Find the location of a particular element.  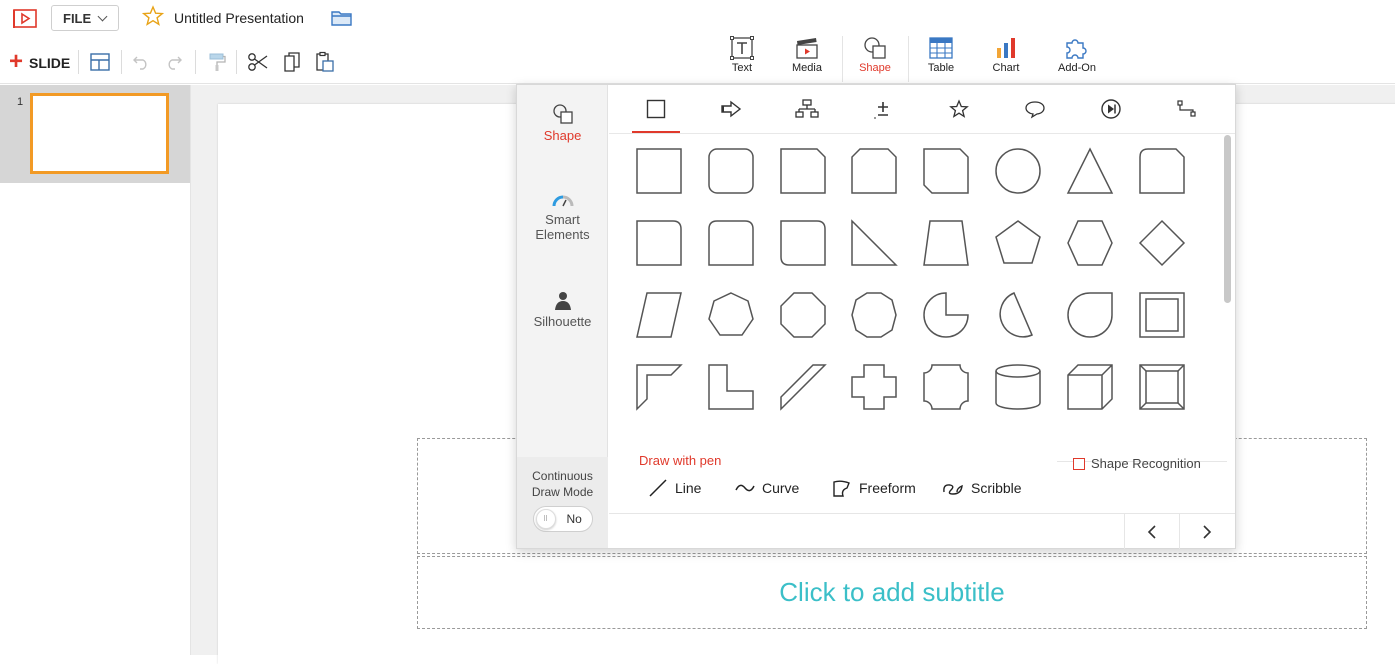

tab-stars is located at coordinates (959, 109).